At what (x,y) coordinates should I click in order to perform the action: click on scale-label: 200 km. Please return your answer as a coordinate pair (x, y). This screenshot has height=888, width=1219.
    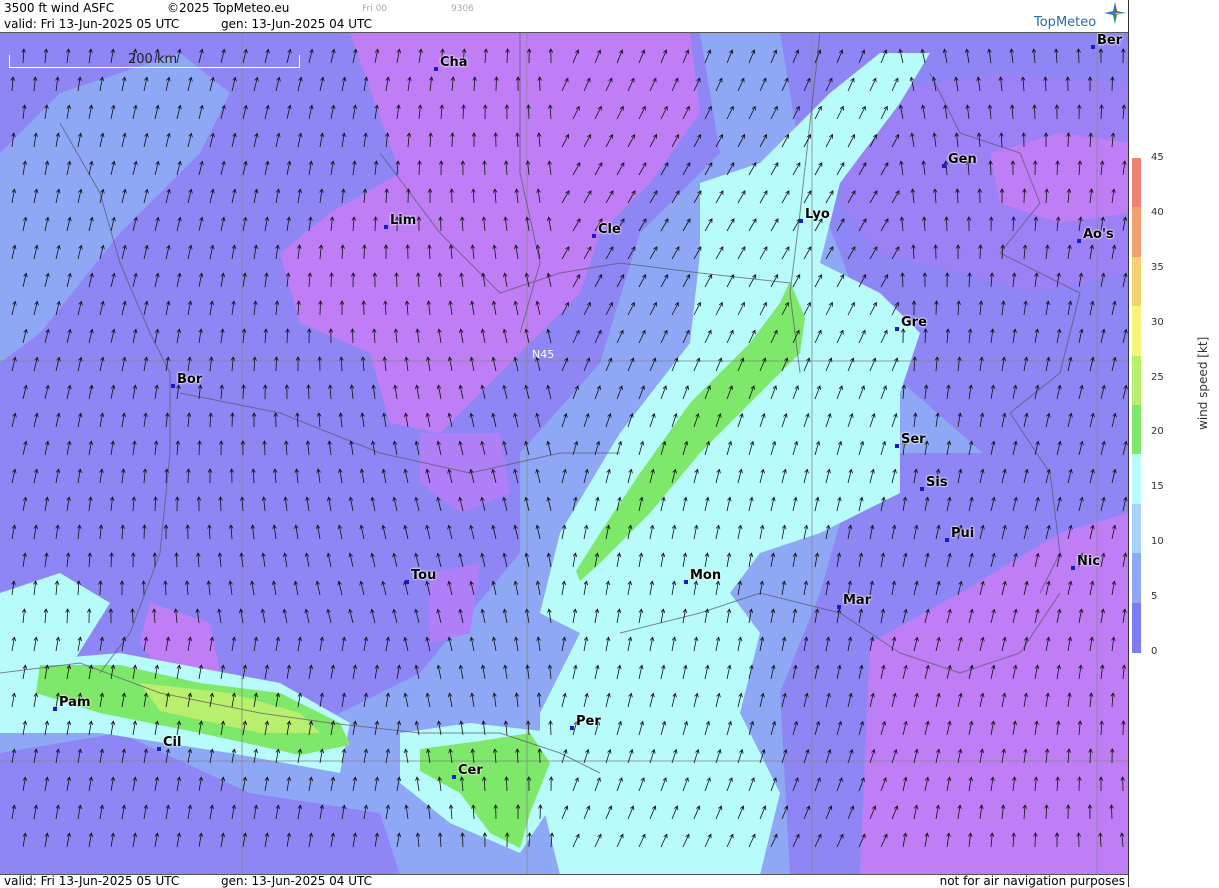
    Looking at the image, I should click on (153, 59).